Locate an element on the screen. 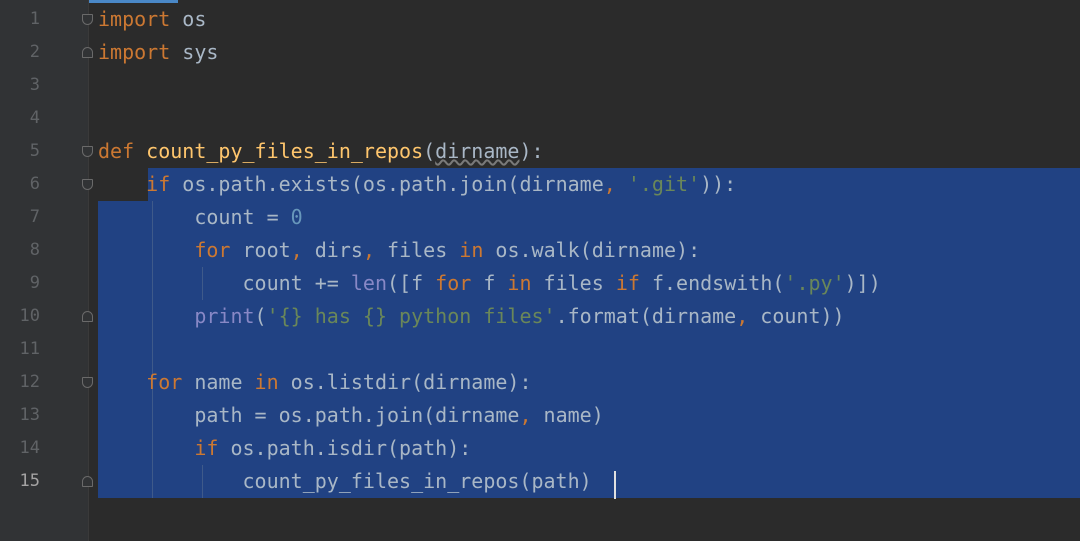 The height and width of the screenshot is (541, 1080). code-token: '{} has {} python files' is located at coordinates (411, 316).